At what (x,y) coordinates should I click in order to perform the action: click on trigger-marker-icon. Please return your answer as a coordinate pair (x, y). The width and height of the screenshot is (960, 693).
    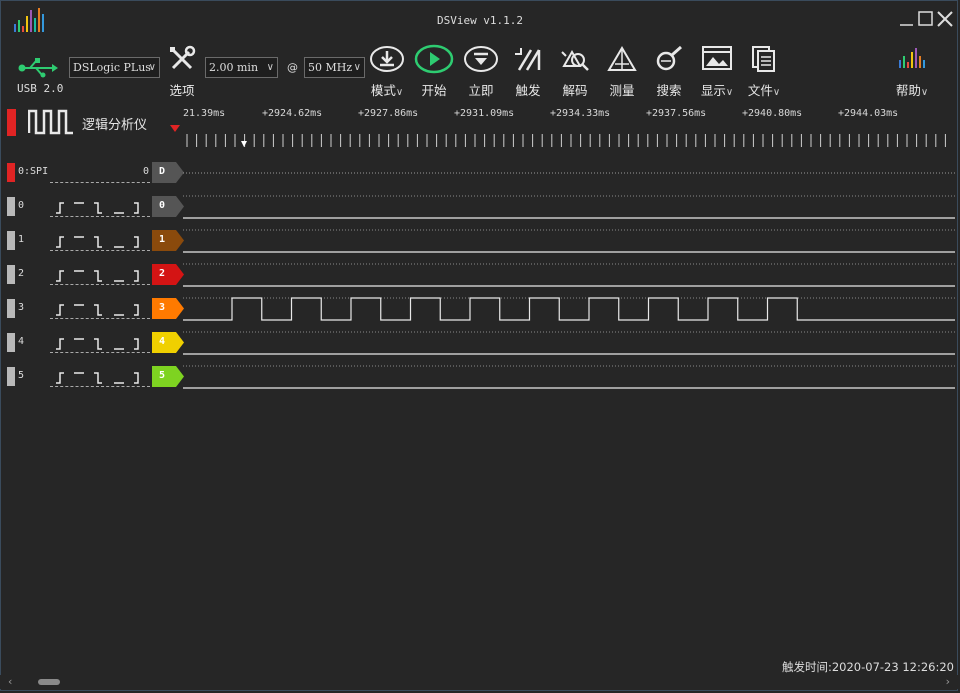
    Looking at the image, I should click on (175, 128).